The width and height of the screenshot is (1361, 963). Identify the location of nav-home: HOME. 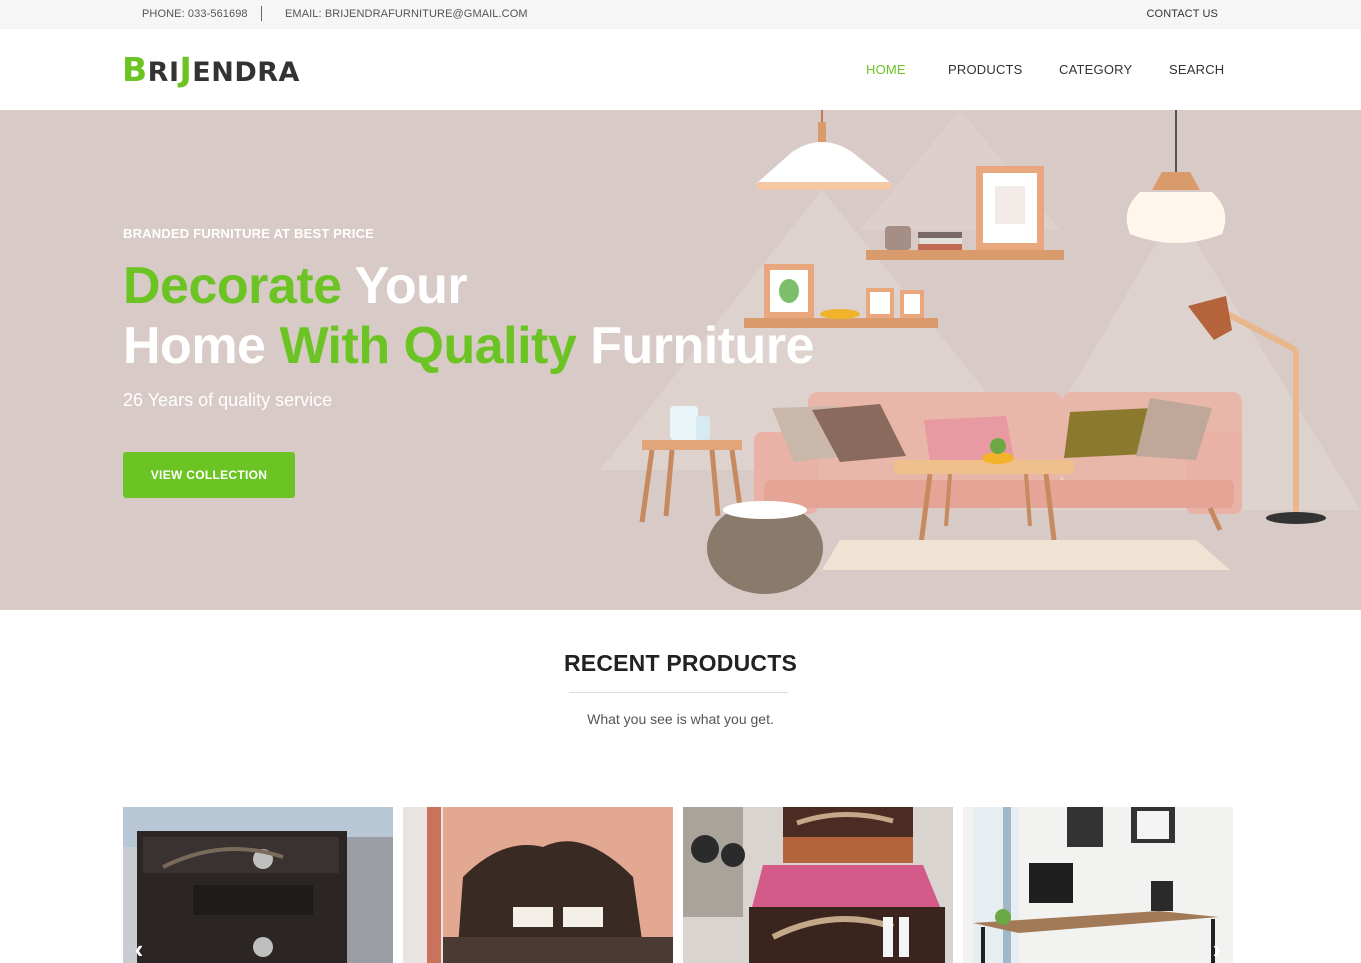
(886, 69).